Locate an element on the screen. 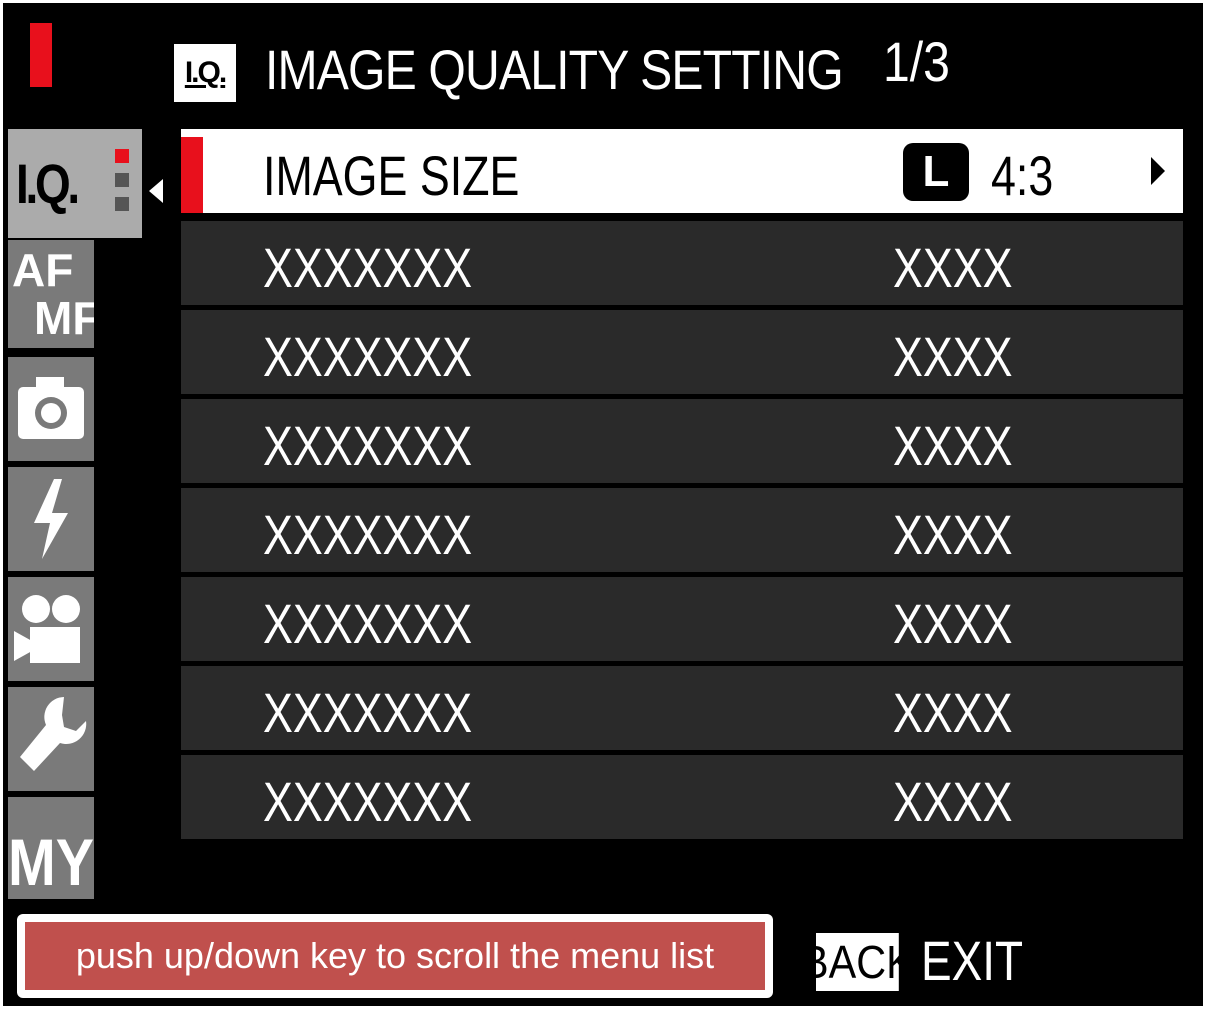 The image size is (1207, 1011). movie-camera-icon is located at coordinates (47, 629).